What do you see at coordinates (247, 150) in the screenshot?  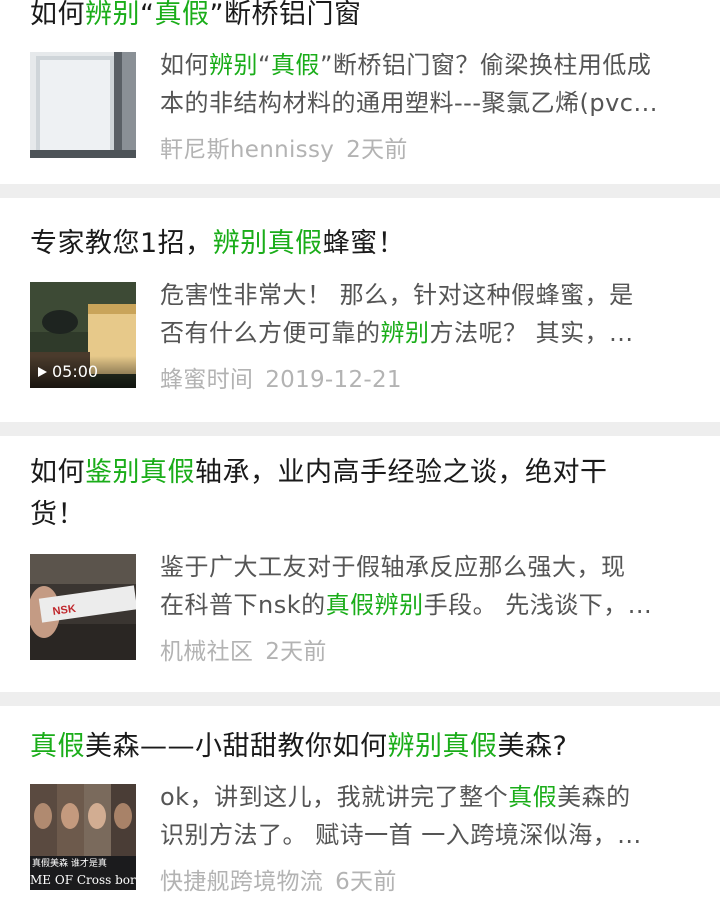 I see `result-source: 軒尼斯hennissy` at bounding box center [247, 150].